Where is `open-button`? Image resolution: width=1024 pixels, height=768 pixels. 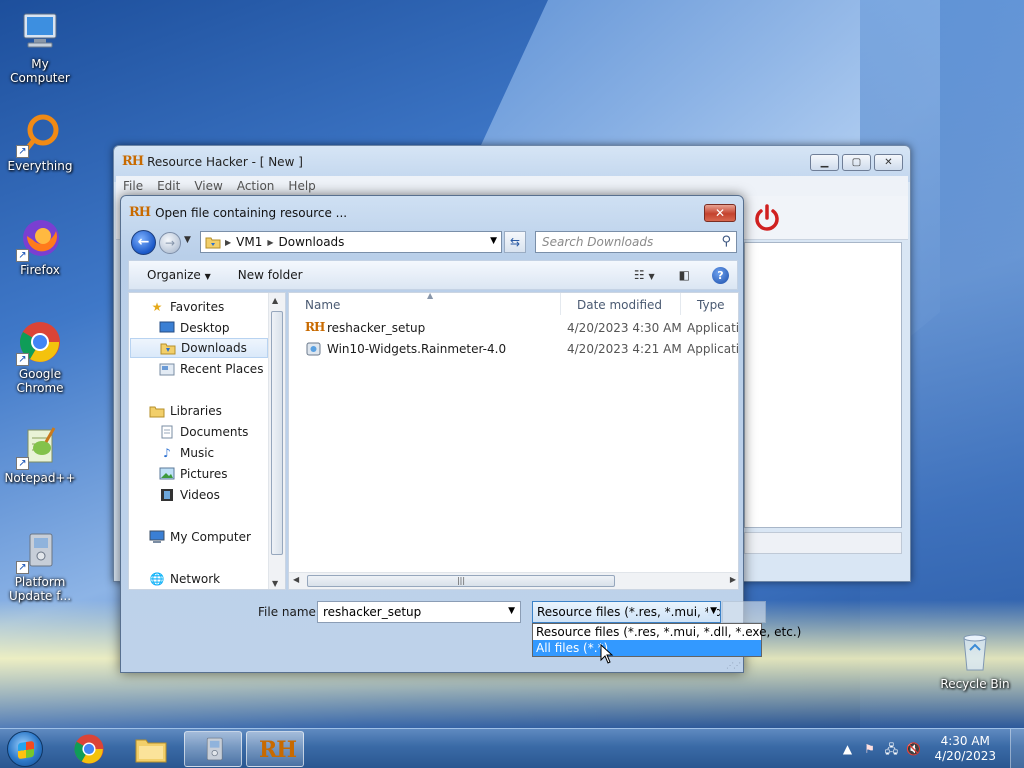
open-button is located at coordinates (744, 612).